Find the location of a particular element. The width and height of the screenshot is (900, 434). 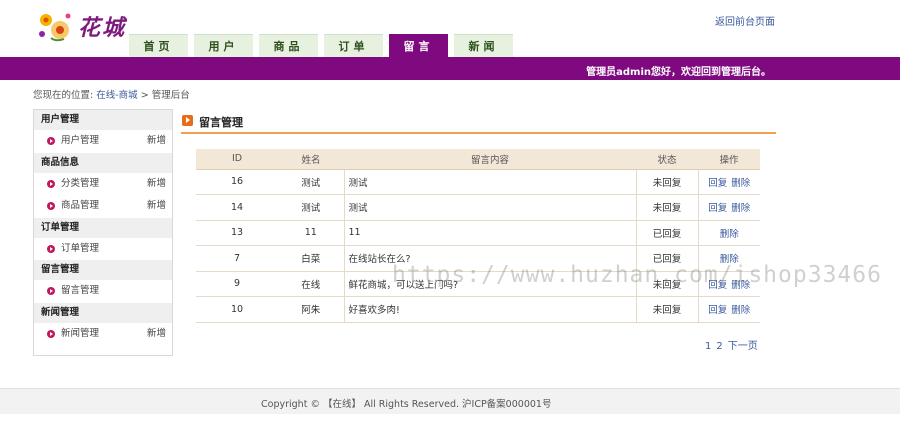

cell-content: 好喜欢多肉! is located at coordinates (490, 309).